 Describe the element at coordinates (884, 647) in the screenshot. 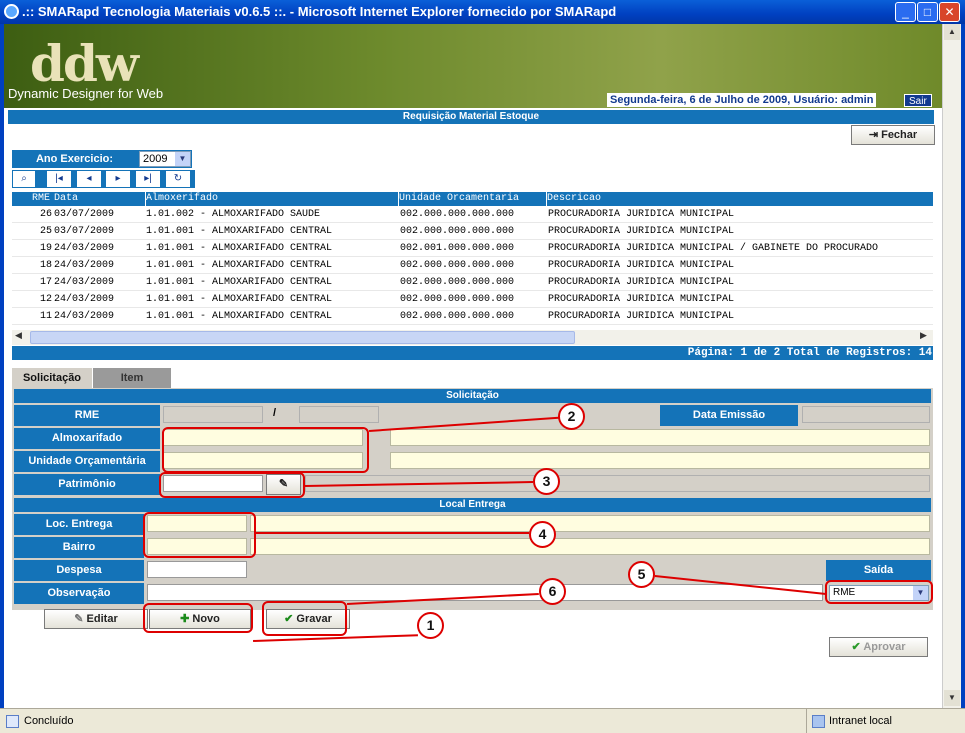

I see `aprovar-label: Aprovar` at that location.